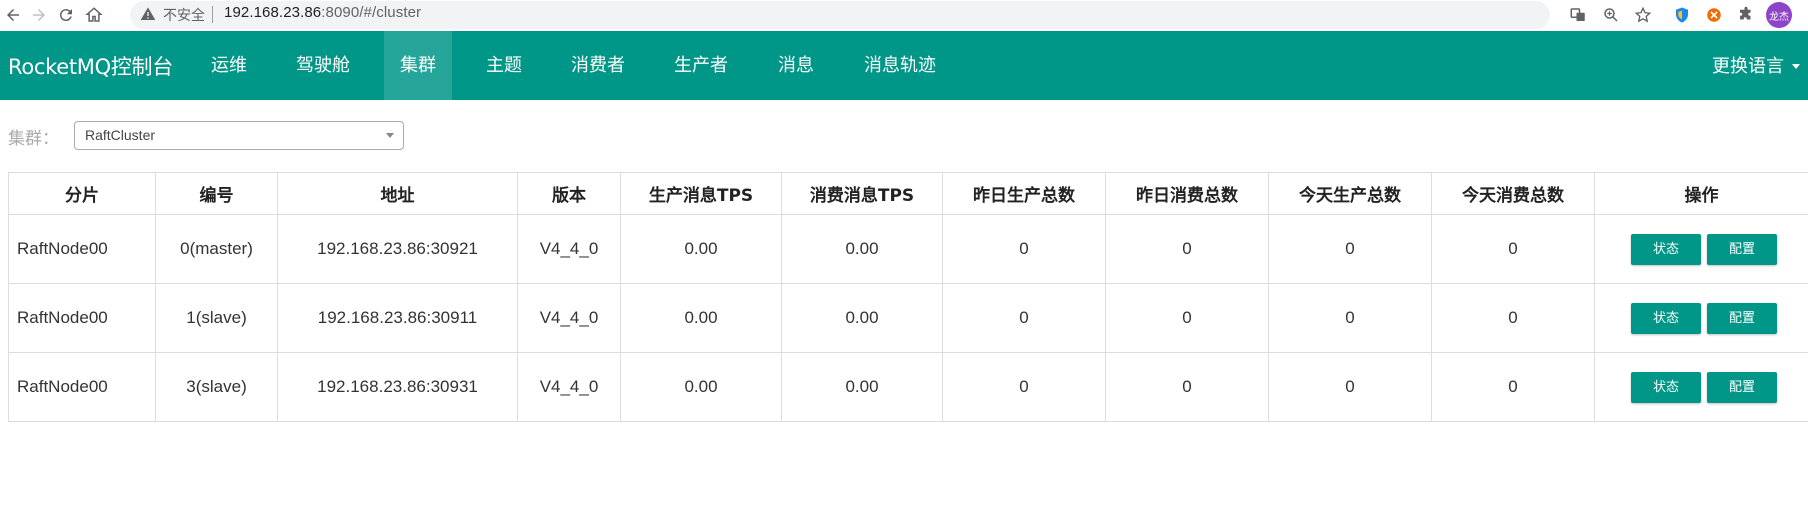 The height and width of the screenshot is (528, 1808). What do you see at coordinates (120, 135) in the screenshot?
I see `cluster-select-value: RaftCluster` at bounding box center [120, 135].